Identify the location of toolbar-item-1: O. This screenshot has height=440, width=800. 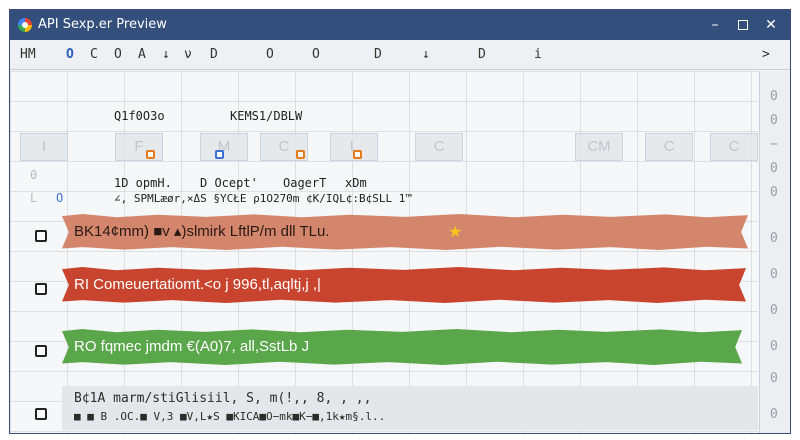
(70, 55).